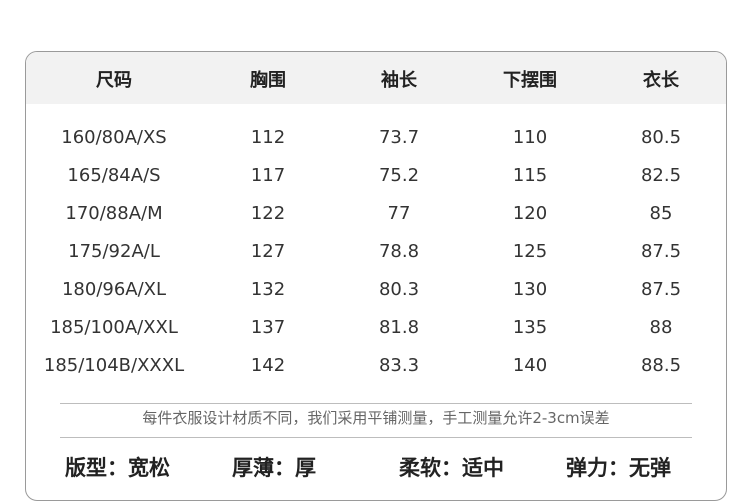  I want to click on header-length: 衣长, so click(661, 80).